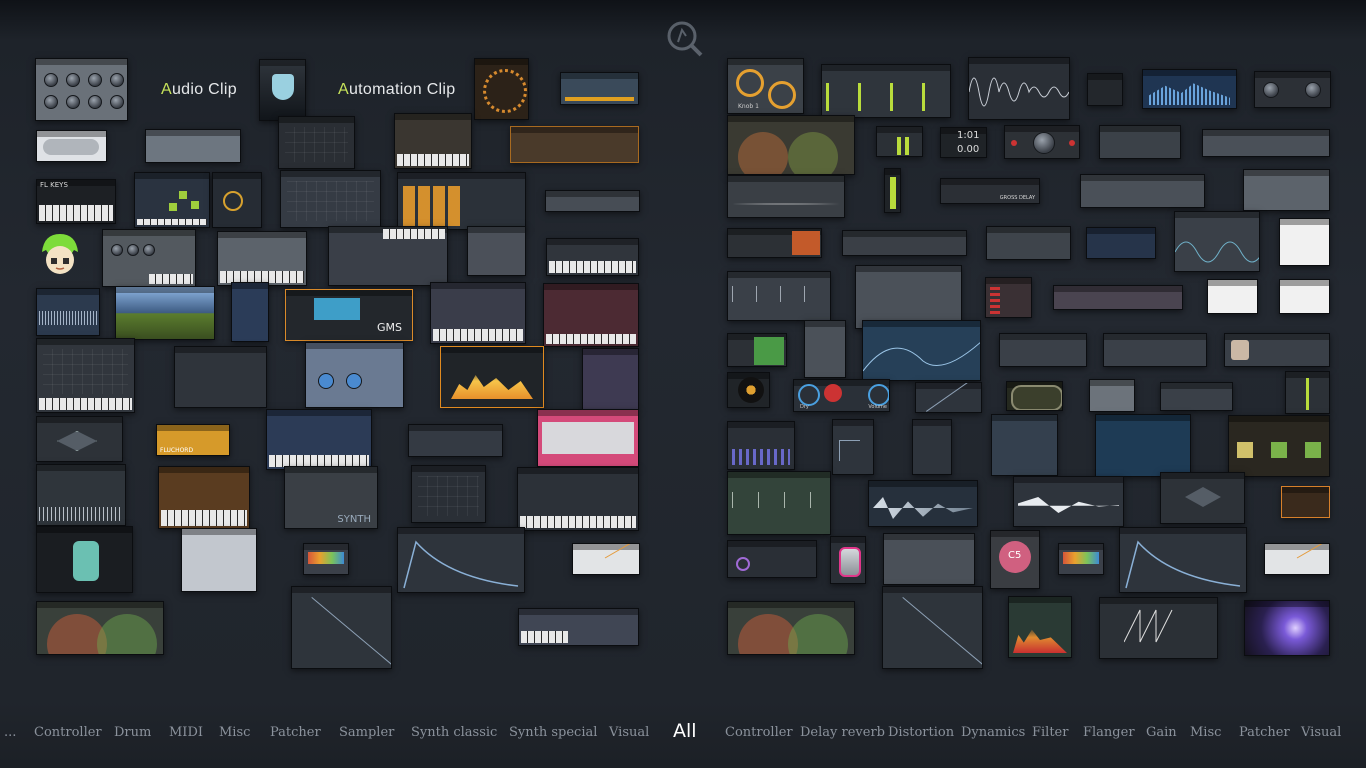  Describe the element at coordinates (1112, 395) in the screenshot. I see `plugin-thumb-gray-small` at that location.